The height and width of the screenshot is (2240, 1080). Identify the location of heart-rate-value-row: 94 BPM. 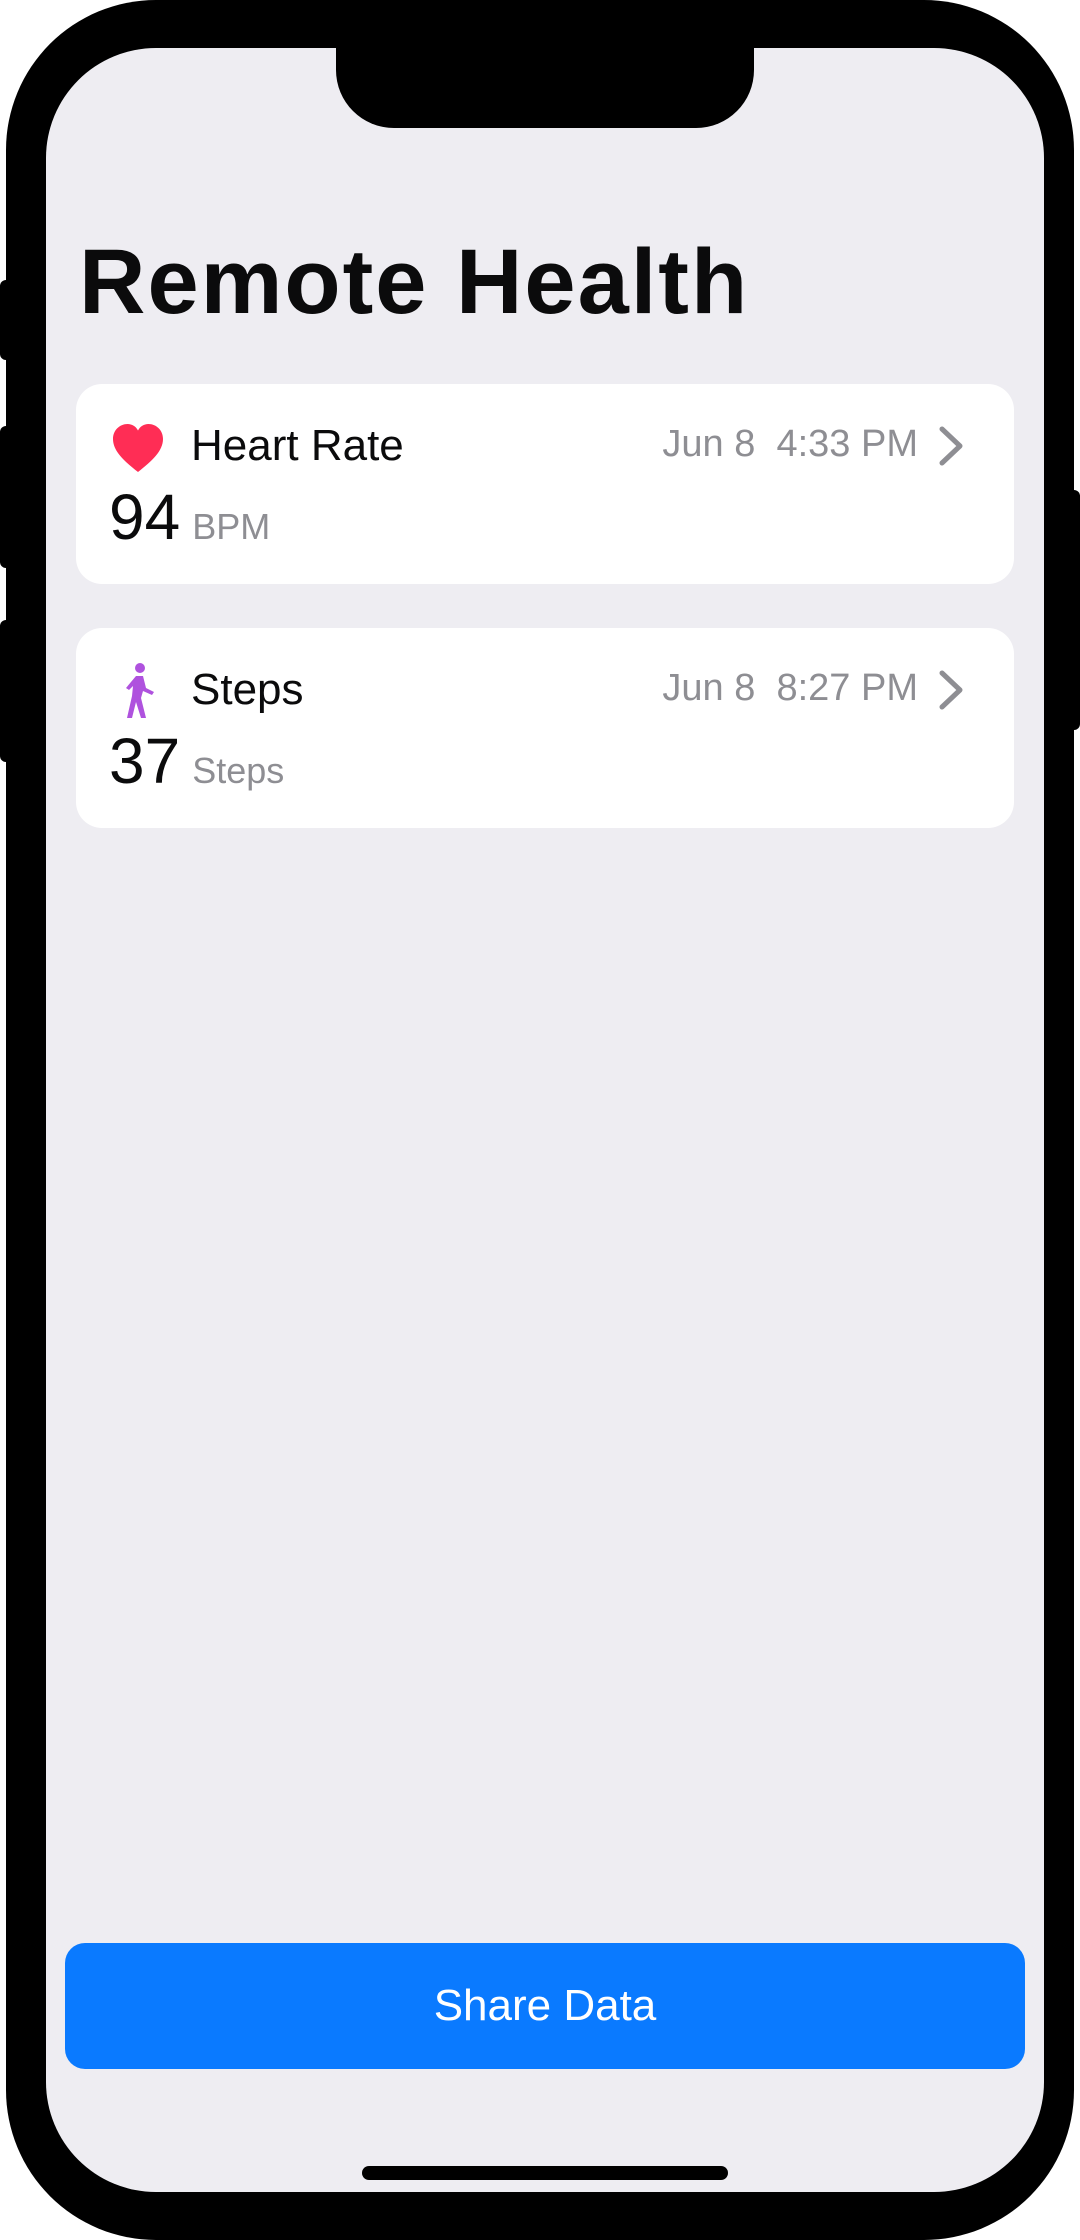
(189, 517).